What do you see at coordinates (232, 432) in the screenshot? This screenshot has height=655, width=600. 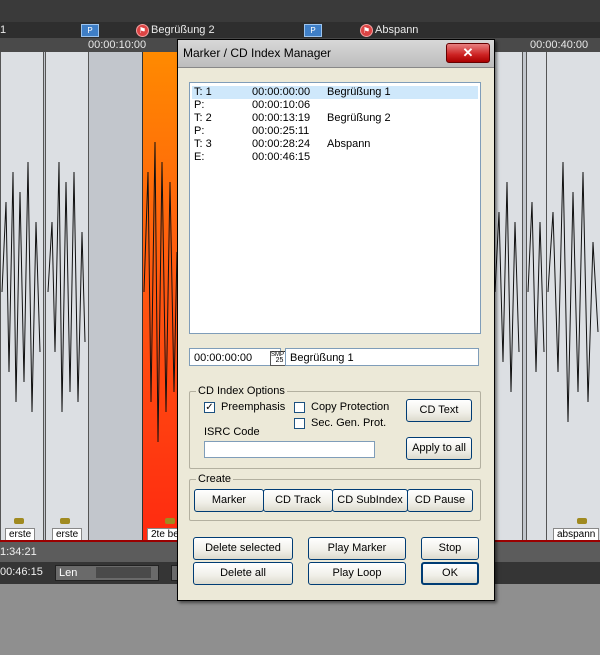 I see `isrc-label: ISRC Code` at bounding box center [232, 432].